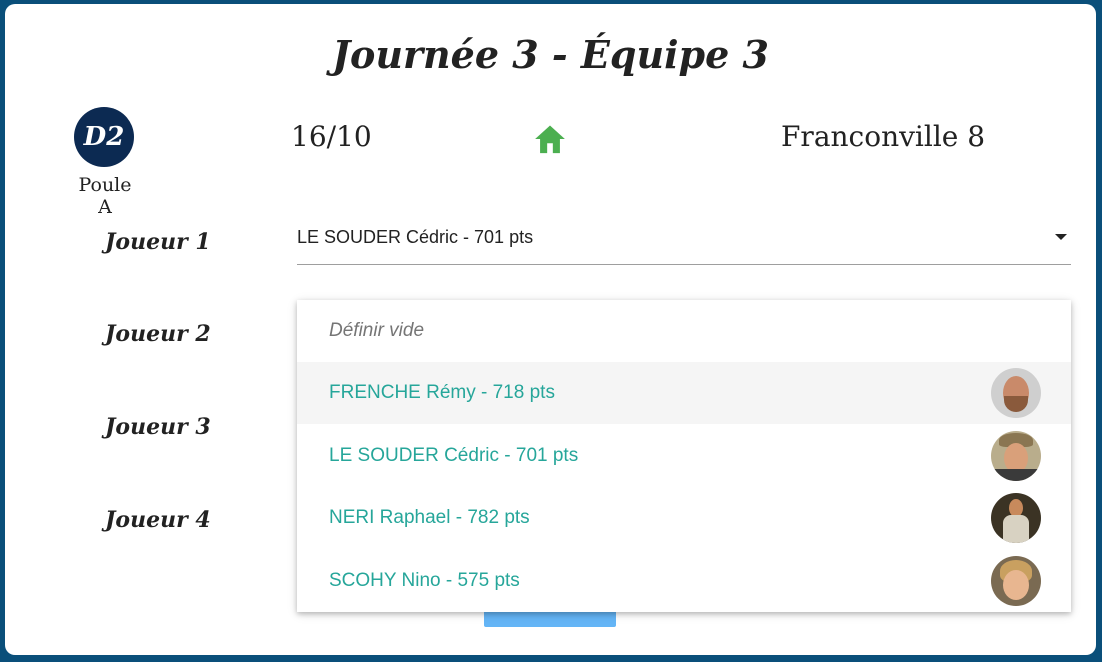 This screenshot has height=662, width=1102. I want to click on opponent-team: Franconville 8, so click(883, 136).